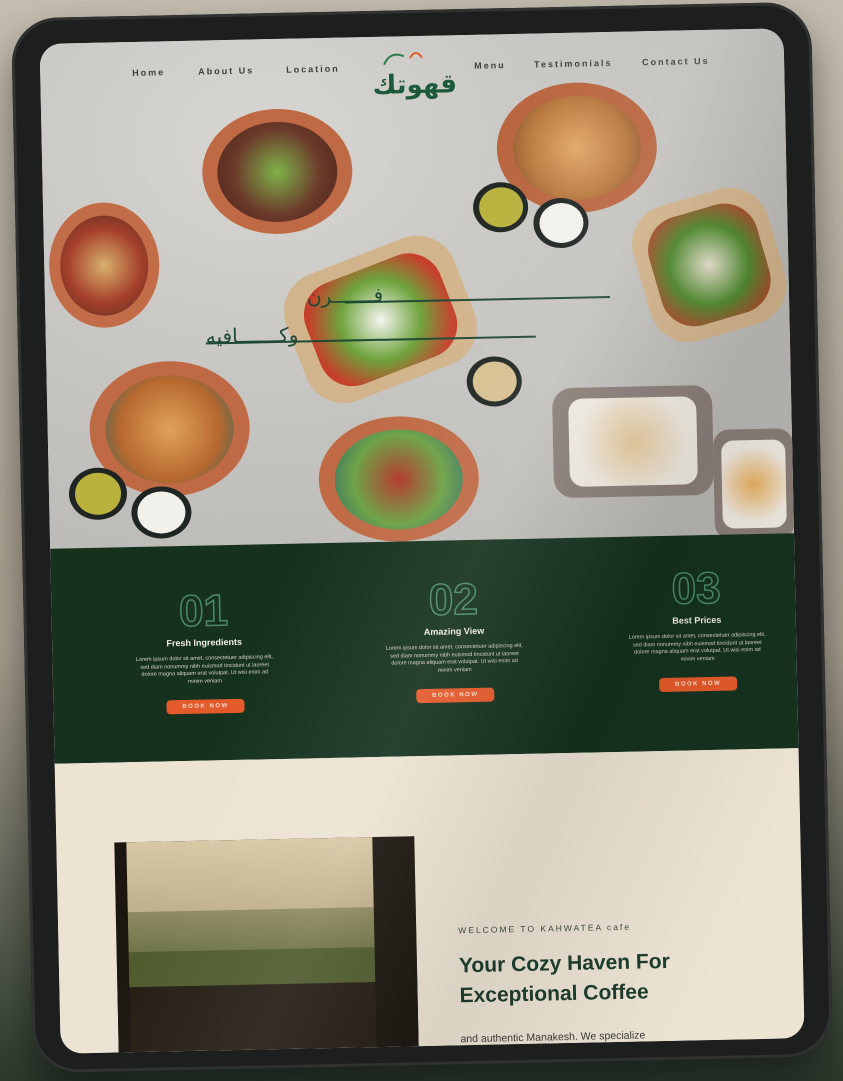 This screenshot has width=843, height=1081. What do you see at coordinates (676, 61) in the screenshot?
I see `nav-contact-us: Contact Us` at bounding box center [676, 61].